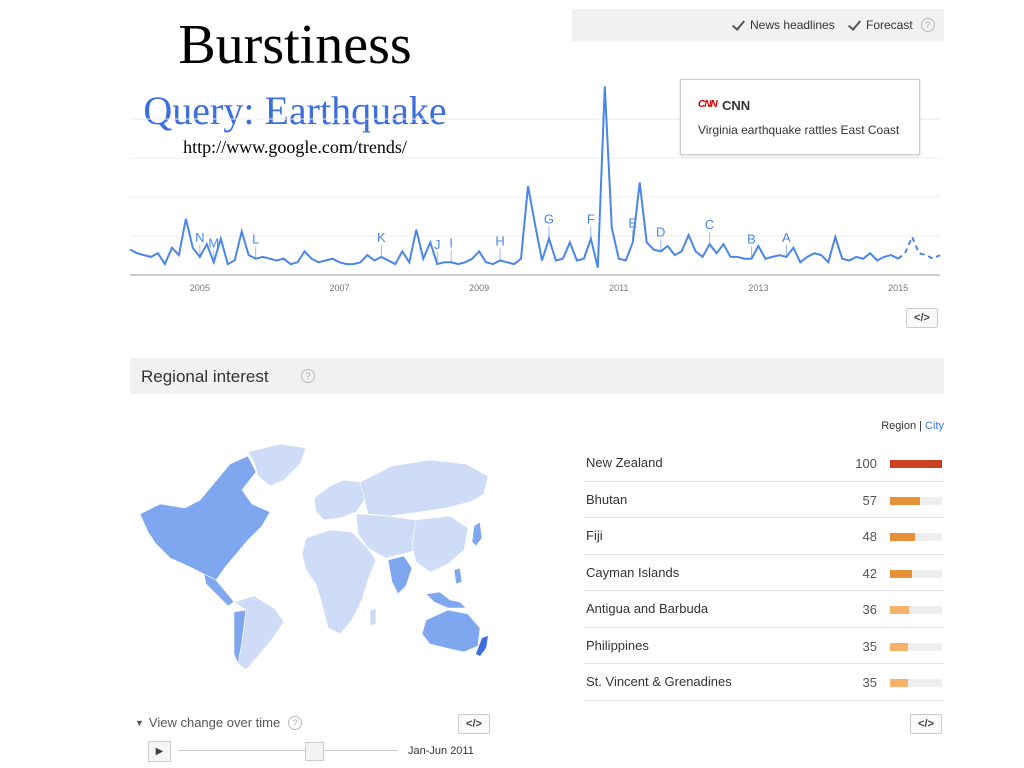  What do you see at coordinates (441, 751) in the screenshot?
I see `time-range-label: Jan-Jun 2011` at bounding box center [441, 751].